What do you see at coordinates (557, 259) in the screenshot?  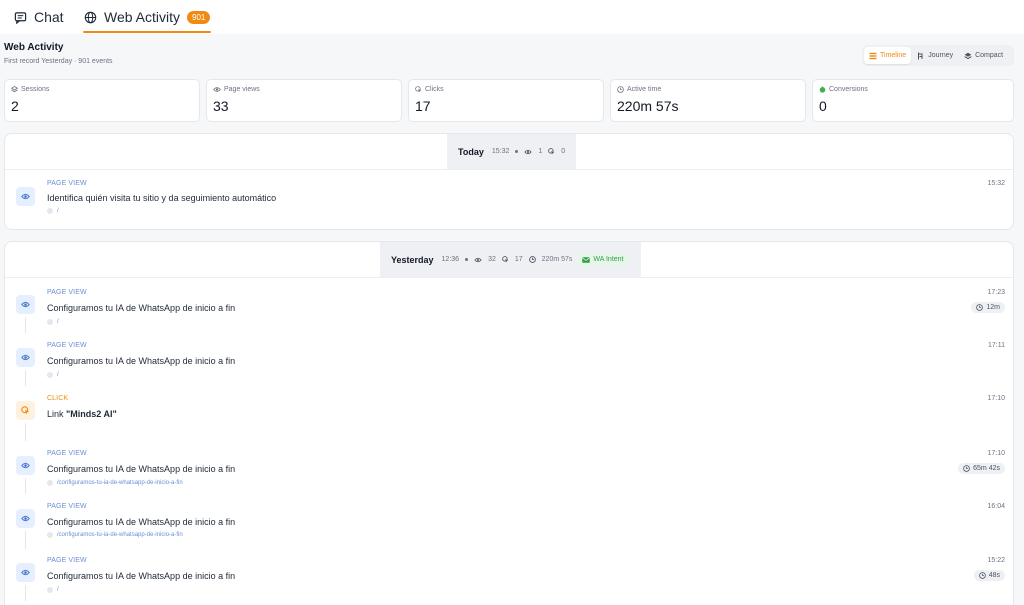 I see `day-active-time: 220m 57s` at bounding box center [557, 259].